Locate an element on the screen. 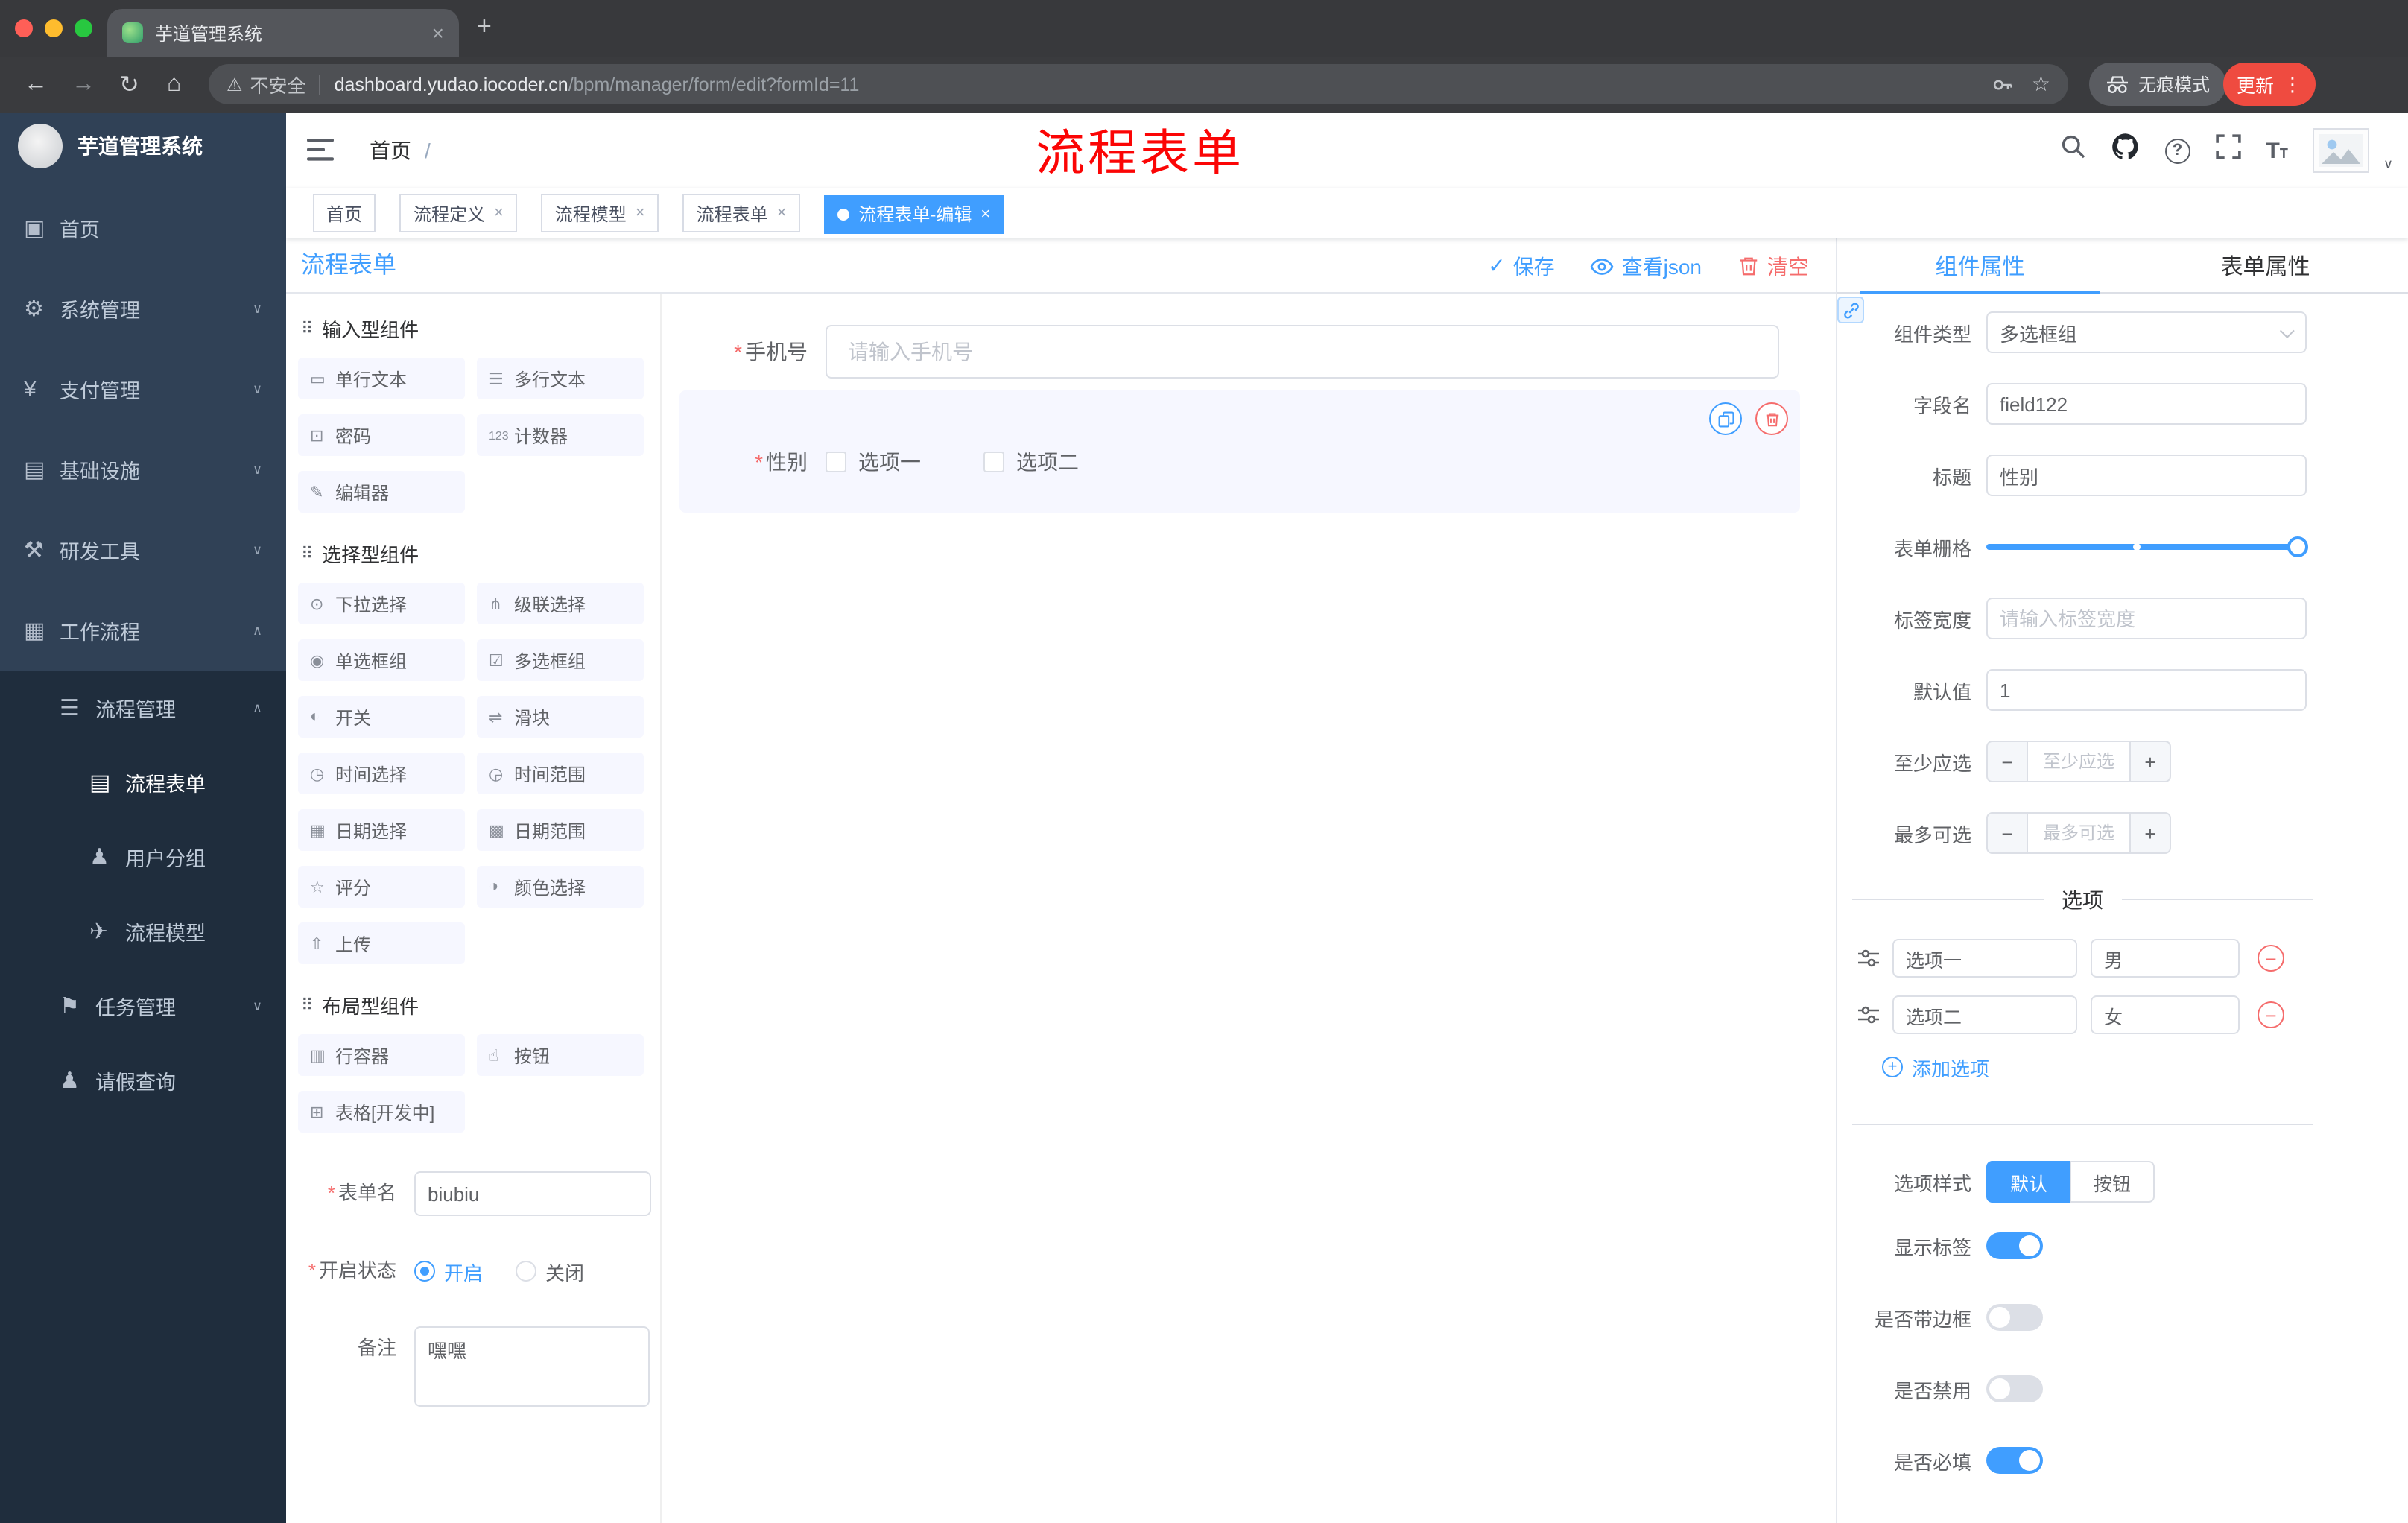  style-button-button: 按钮 is located at coordinates (2112, 1182).